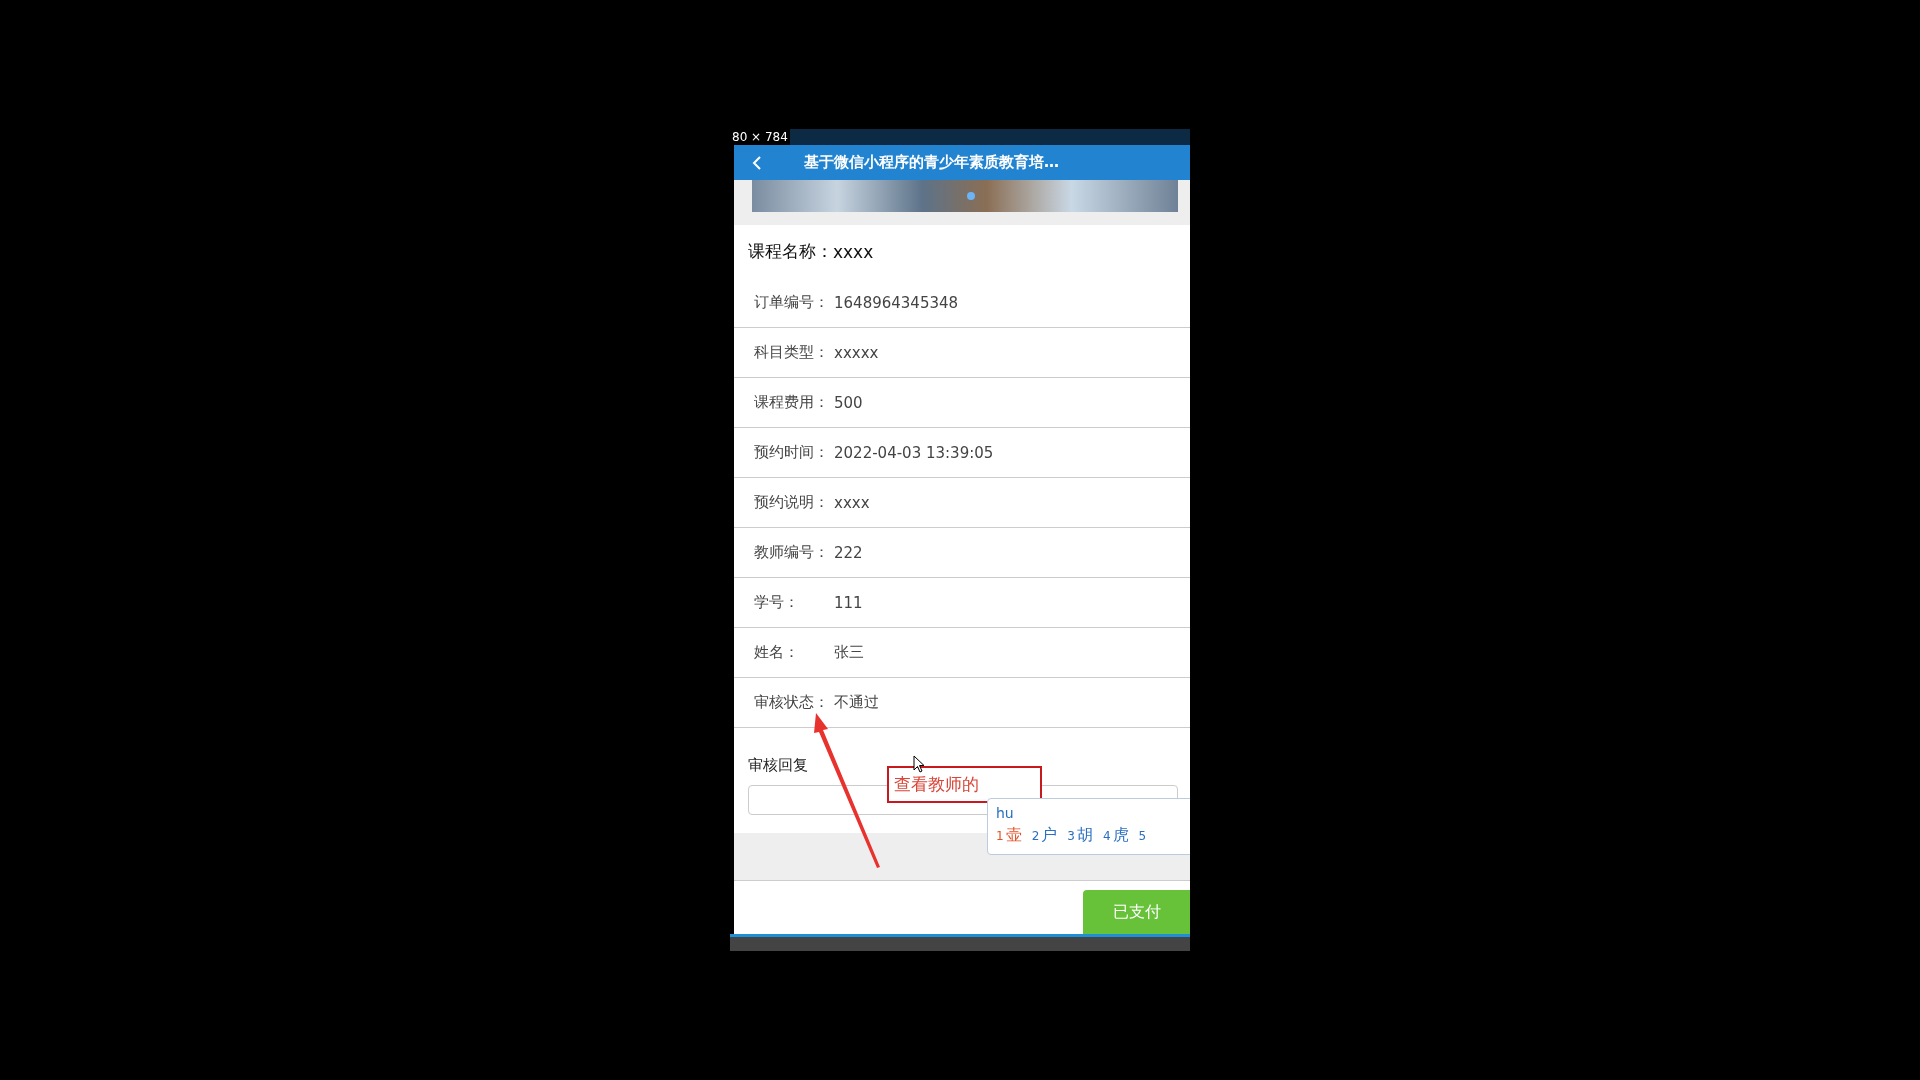  Describe the element at coordinates (964, 784) in the screenshot. I see `annotation-box: 查看教师的` at that location.